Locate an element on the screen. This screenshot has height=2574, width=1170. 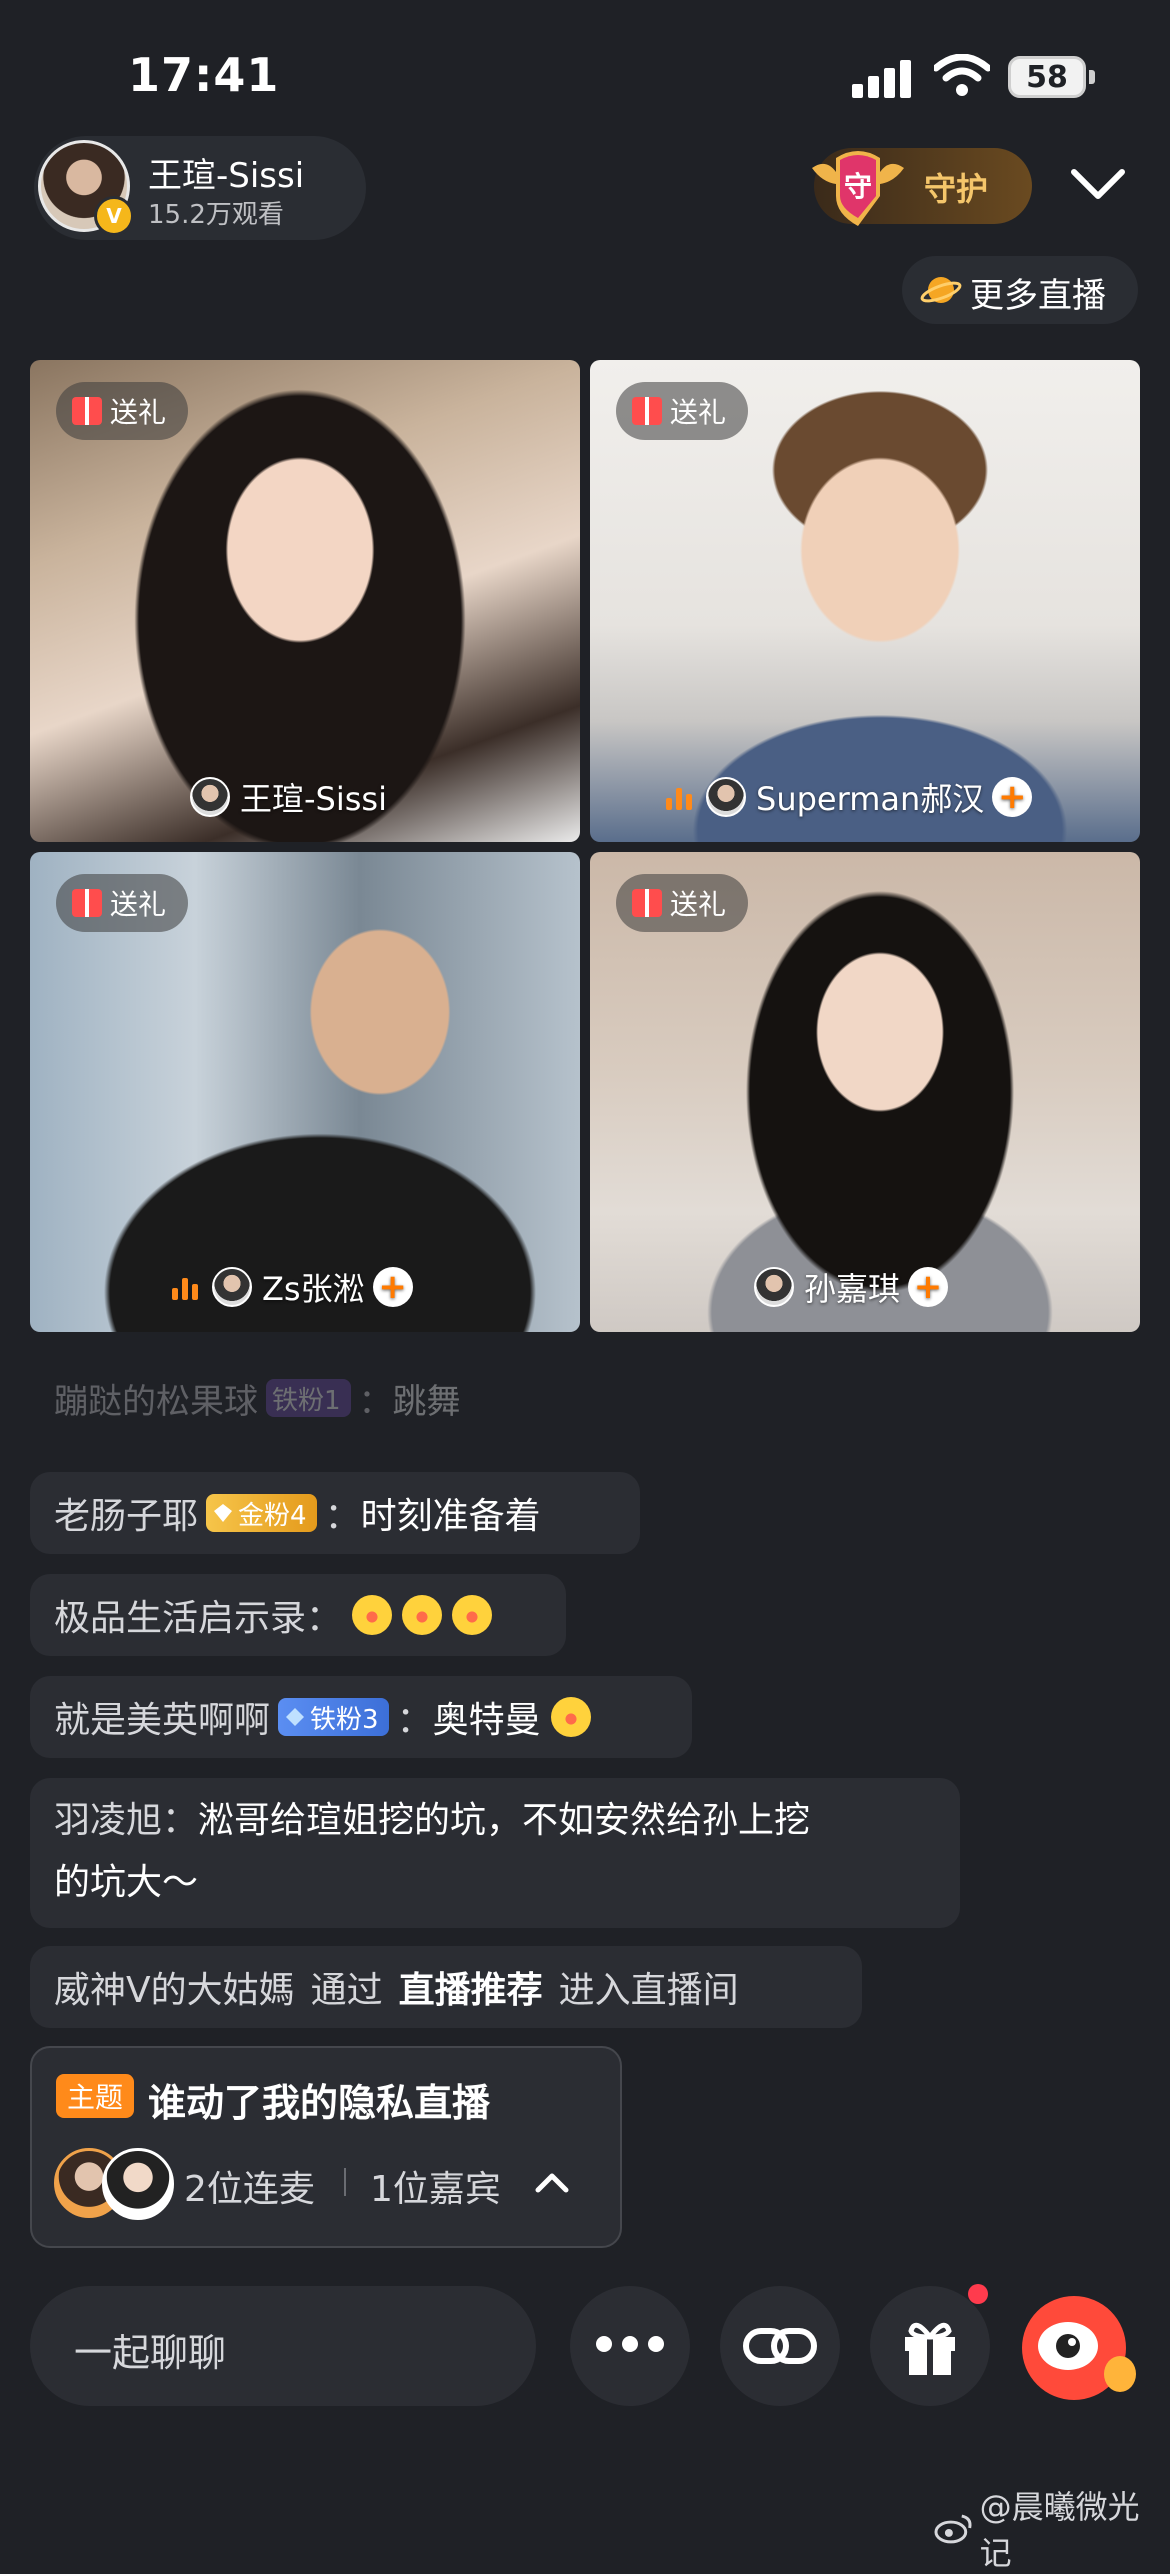
video-tile-zs: 送礼 Zs张淞 + is located at coordinates (305, 1092).